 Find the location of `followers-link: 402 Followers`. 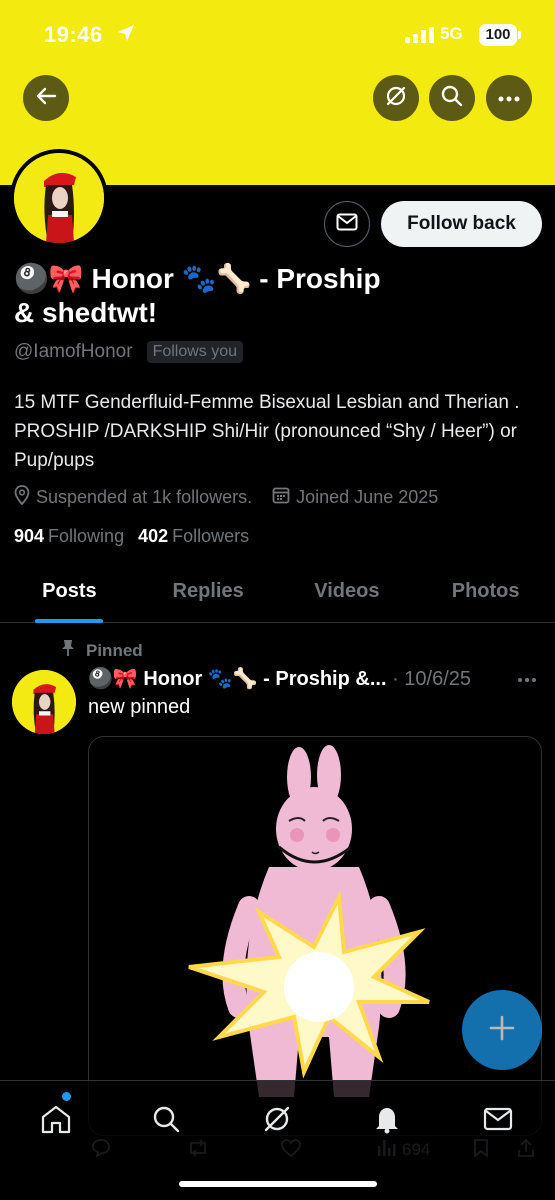

followers-link: 402 Followers is located at coordinates (193, 536).